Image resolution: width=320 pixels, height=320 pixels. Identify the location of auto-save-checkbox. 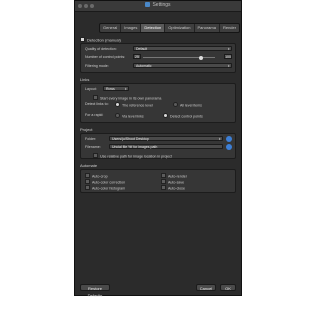
(163, 181).